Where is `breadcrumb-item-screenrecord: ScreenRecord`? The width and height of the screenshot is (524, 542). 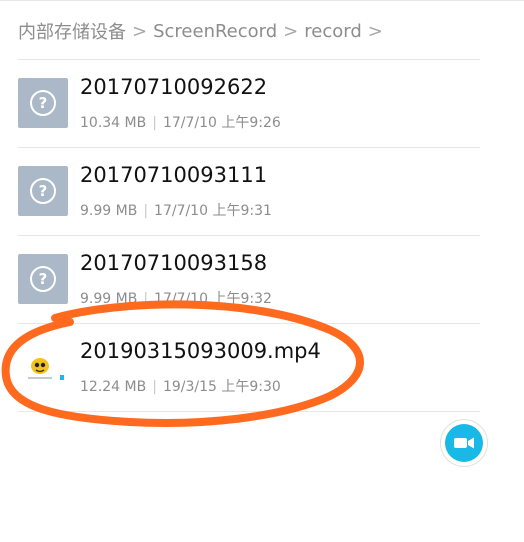 breadcrumb-item-screenrecord: ScreenRecord is located at coordinates (215, 31).